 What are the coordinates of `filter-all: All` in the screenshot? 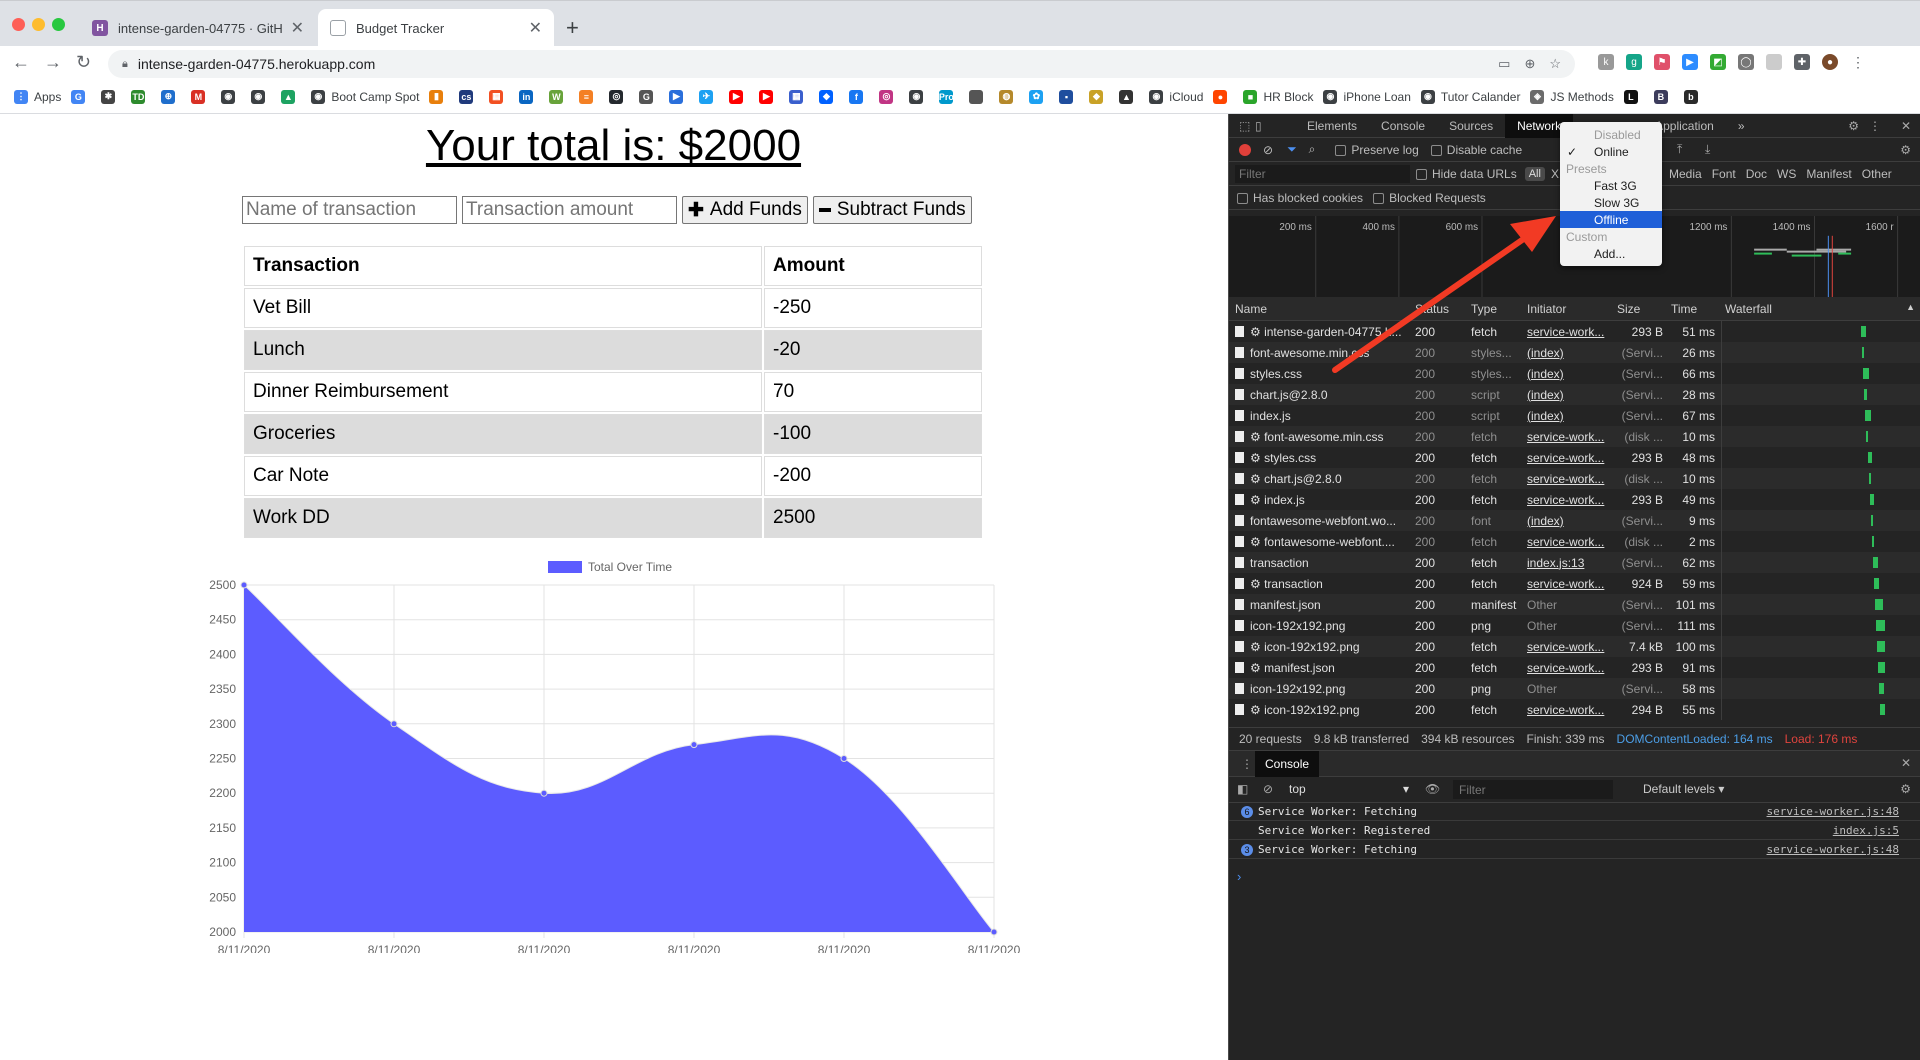 It's located at (1534, 173).